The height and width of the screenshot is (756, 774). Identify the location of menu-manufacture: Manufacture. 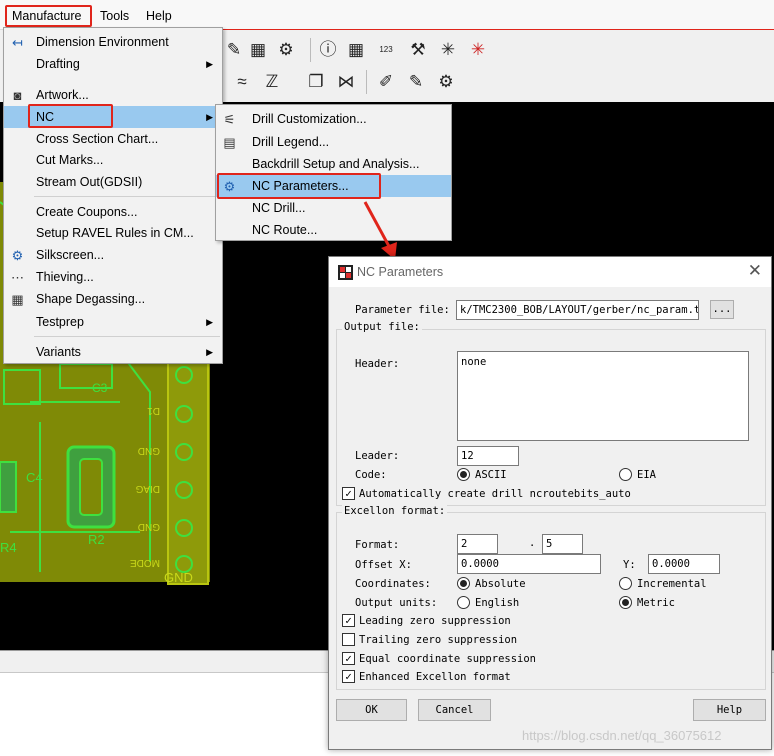
(46, 16).